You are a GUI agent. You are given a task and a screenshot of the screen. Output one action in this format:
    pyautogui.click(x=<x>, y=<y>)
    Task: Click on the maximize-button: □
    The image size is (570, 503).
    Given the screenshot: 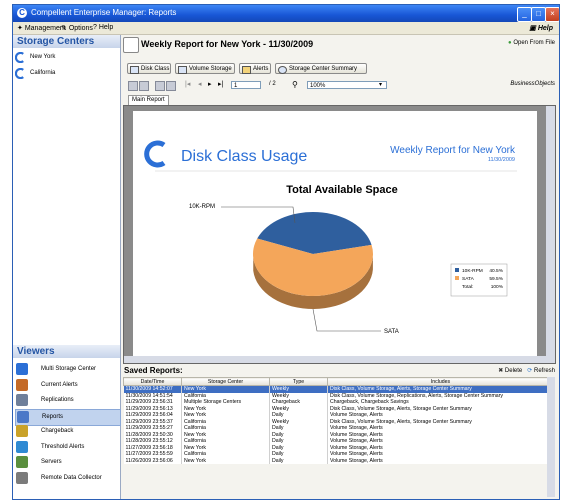 What is the action you would take?
    pyautogui.click(x=538, y=14)
    